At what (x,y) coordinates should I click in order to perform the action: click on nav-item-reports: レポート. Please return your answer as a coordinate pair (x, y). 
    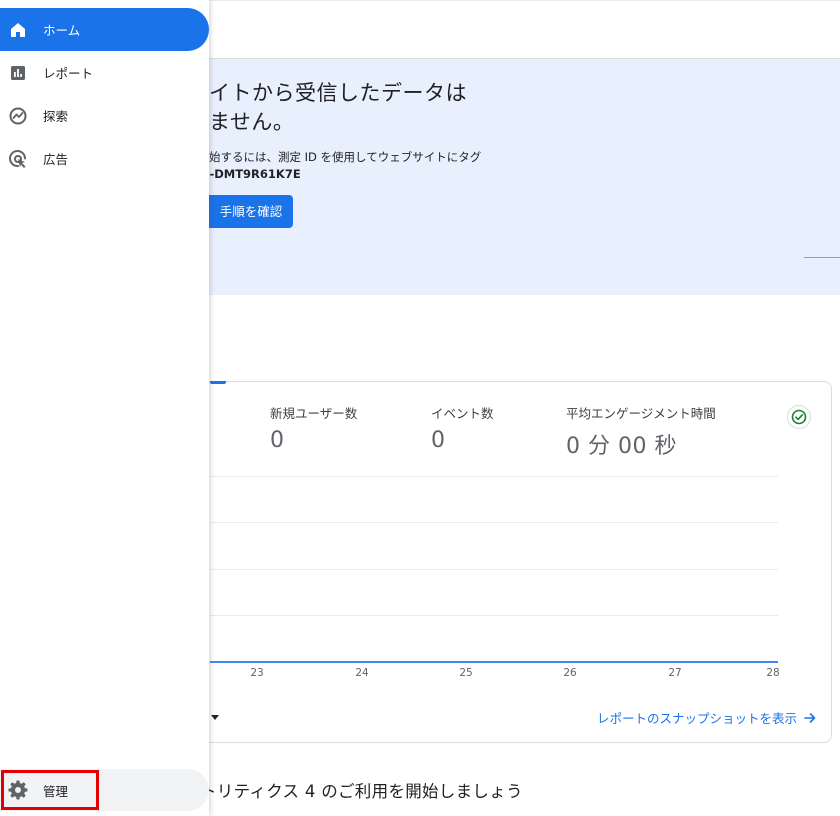
    Looking at the image, I should click on (104, 72).